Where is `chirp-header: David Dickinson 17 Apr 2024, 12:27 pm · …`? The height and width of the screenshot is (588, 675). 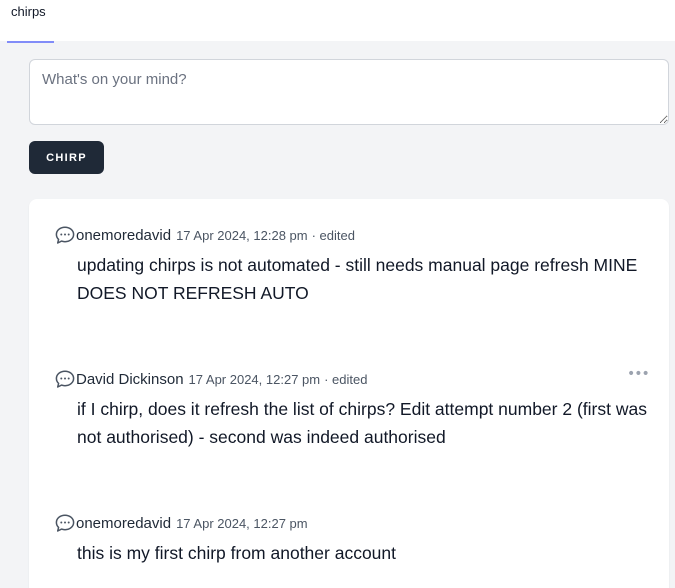 chirp-header: David Dickinson 17 Apr 2024, 12:27 pm · … is located at coordinates (210, 379).